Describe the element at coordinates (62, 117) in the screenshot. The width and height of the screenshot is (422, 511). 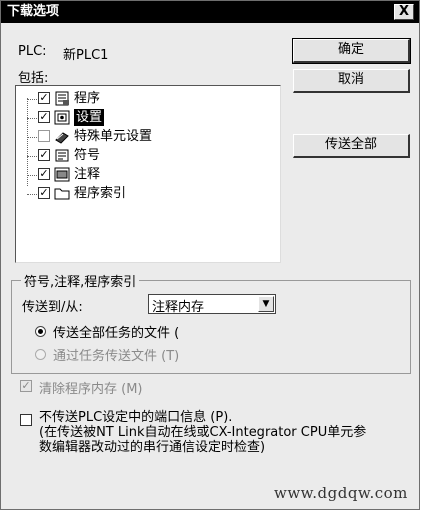
I see `settings-icon` at that location.